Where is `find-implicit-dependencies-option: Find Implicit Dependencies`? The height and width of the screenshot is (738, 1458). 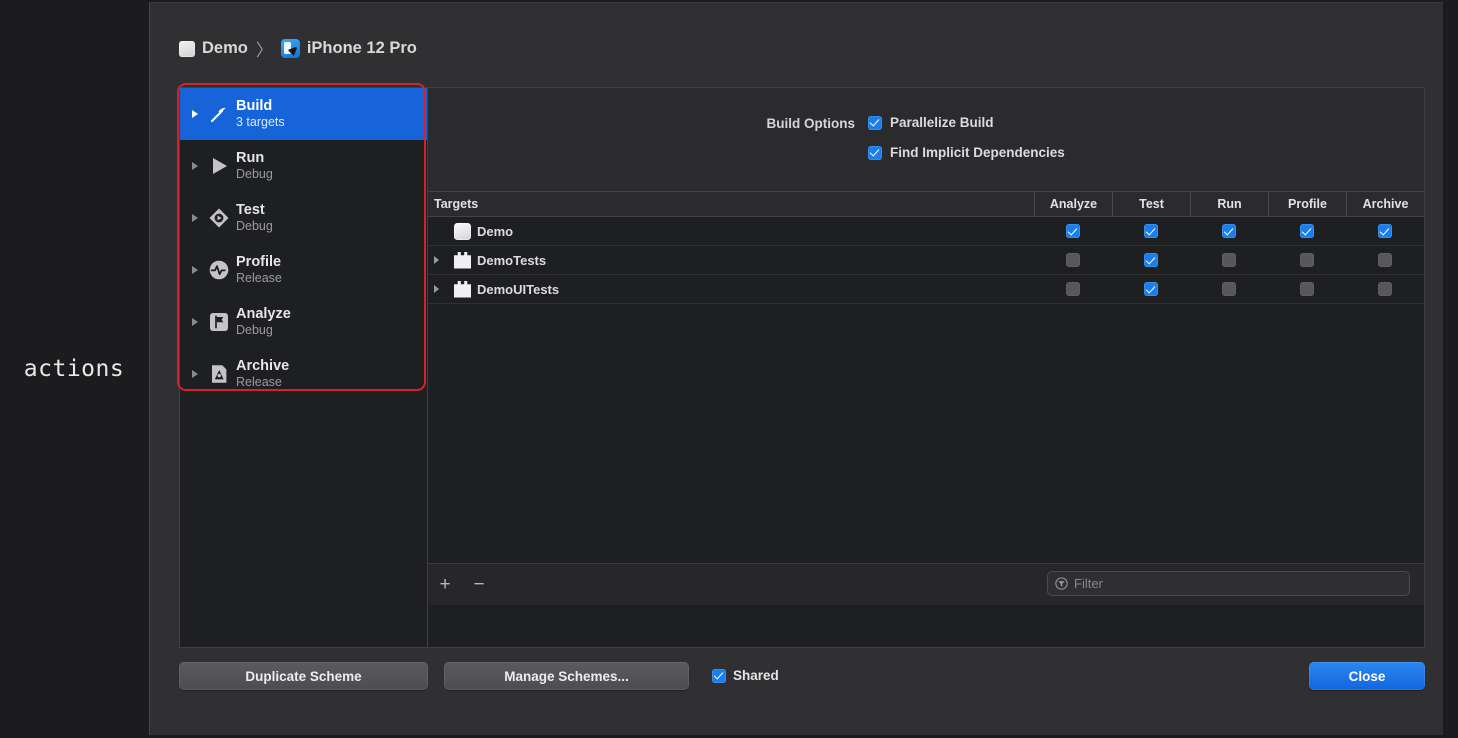 find-implicit-dependencies-option: Find Implicit Dependencies is located at coordinates (966, 152).